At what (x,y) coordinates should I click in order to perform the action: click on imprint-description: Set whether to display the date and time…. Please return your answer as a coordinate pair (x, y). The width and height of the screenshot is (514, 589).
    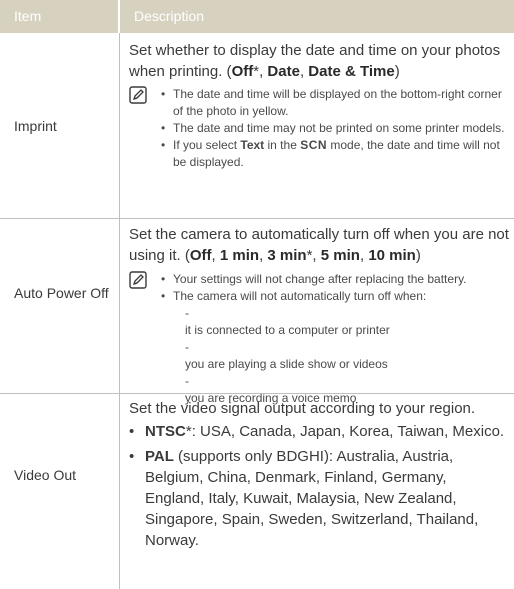
    Looking at the image, I should click on (315, 61).